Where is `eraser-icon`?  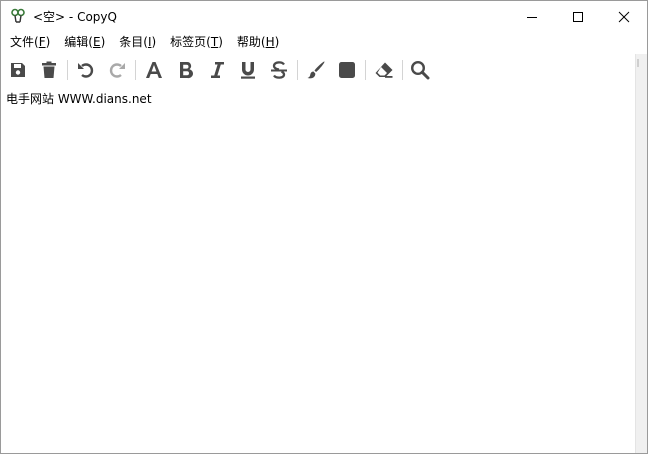 eraser-icon is located at coordinates (384, 70).